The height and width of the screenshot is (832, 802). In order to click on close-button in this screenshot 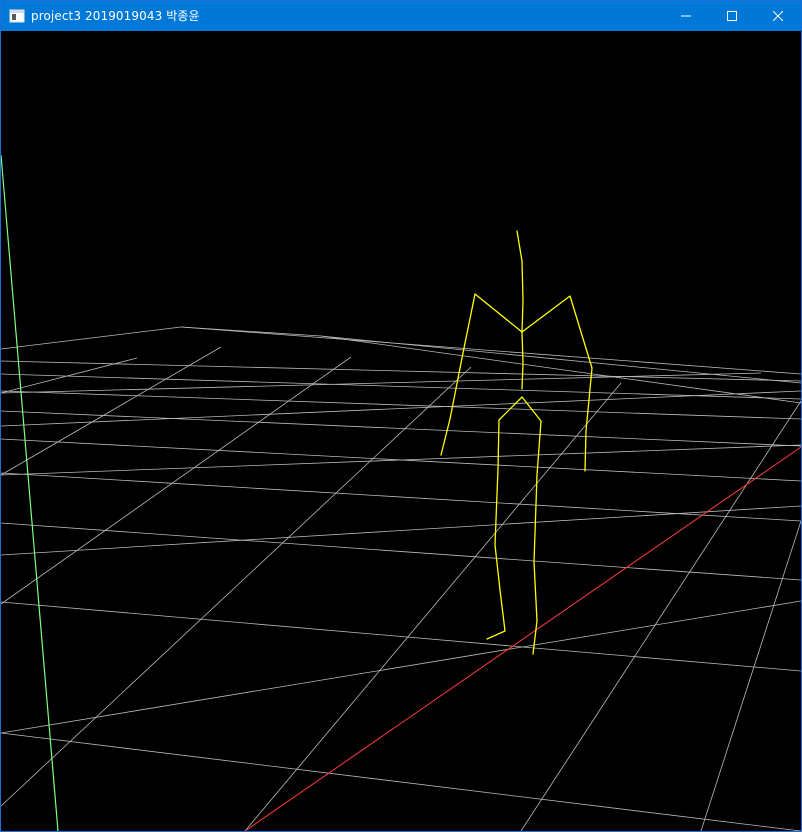, I will do `click(778, 16)`.